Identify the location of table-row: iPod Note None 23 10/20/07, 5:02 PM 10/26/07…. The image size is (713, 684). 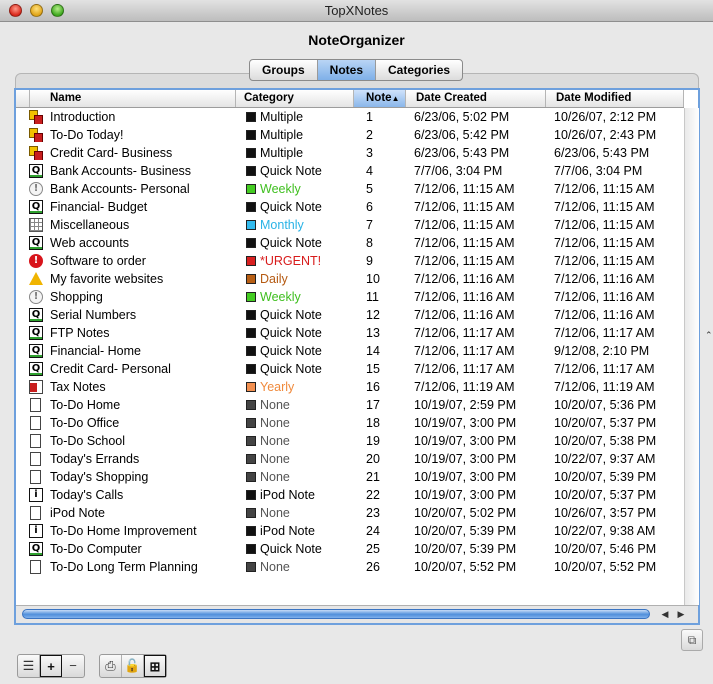
(350, 513).